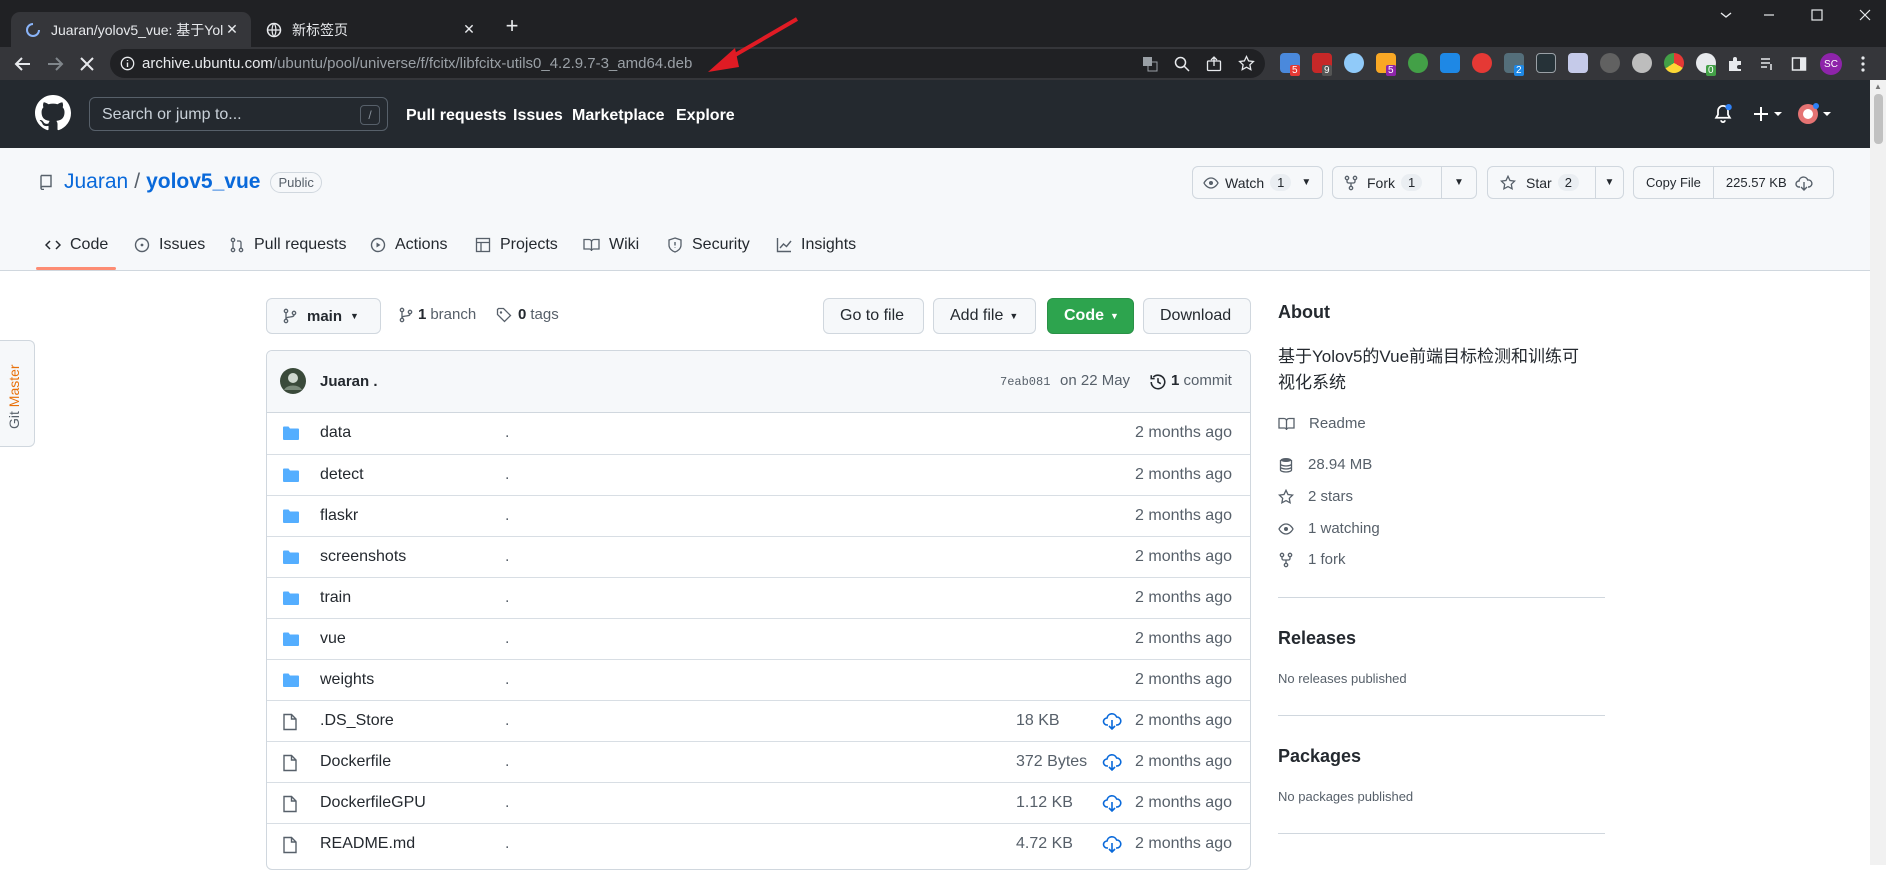  I want to click on file-name: screenshots, so click(363, 557).